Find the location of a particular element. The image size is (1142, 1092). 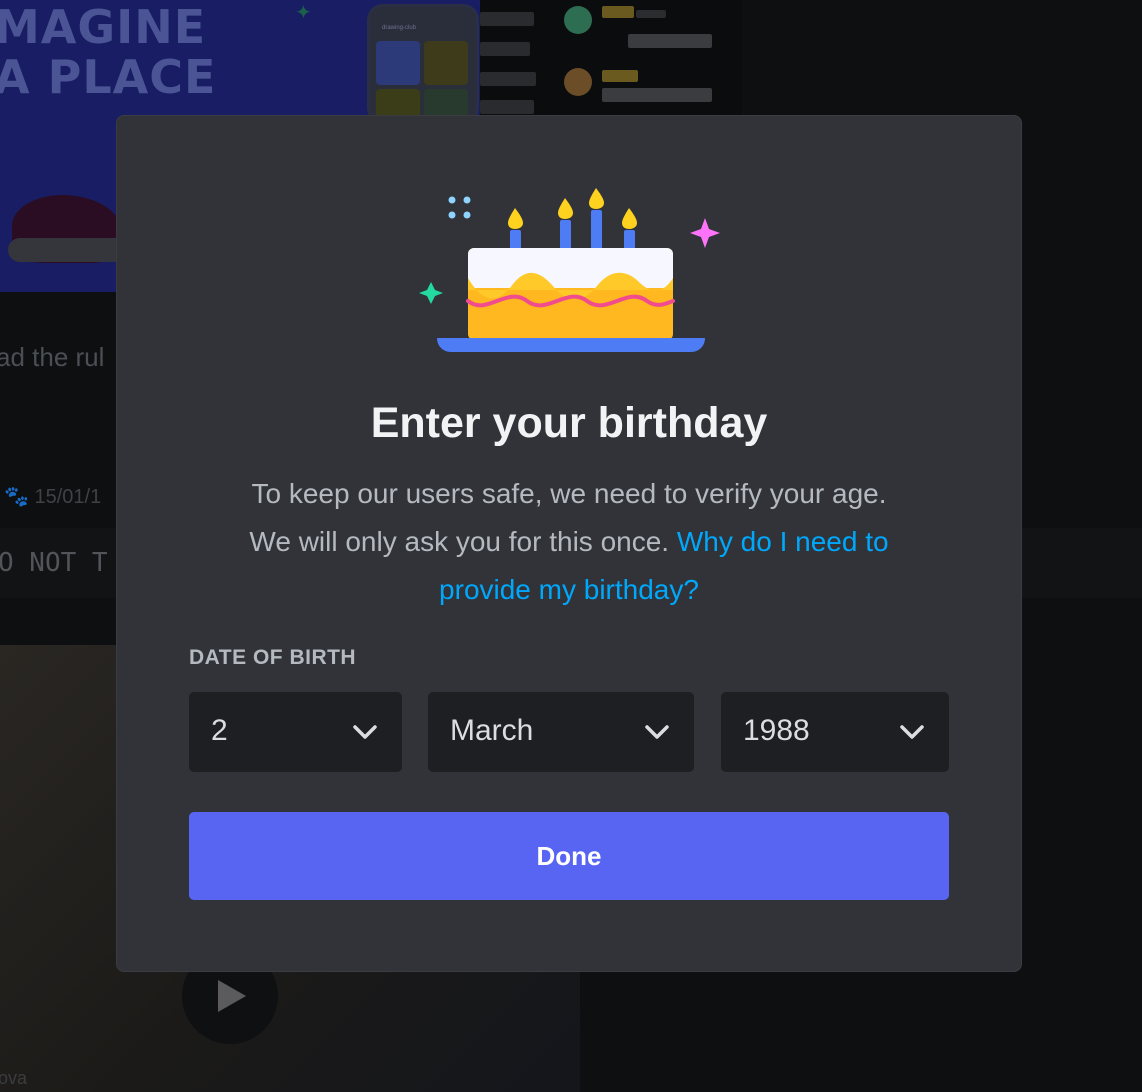

done-button-label: Done is located at coordinates (569, 855).